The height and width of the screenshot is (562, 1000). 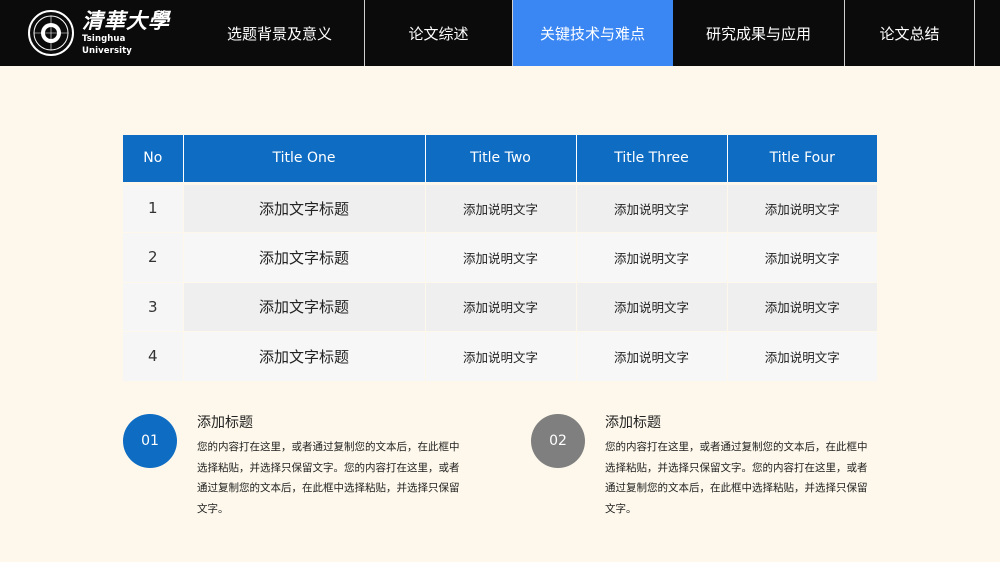 What do you see at coordinates (153, 307) in the screenshot?
I see `row-number: 3` at bounding box center [153, 307].